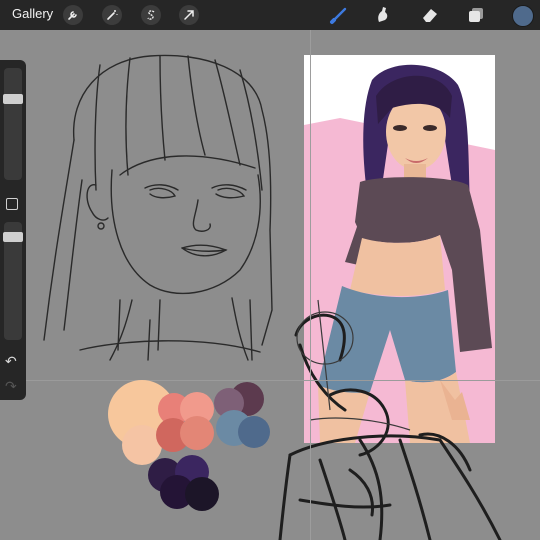  What do you see at coordinates (32, 13) in the screenshot?
I see `gallery-button: Gallery` at bounding box center [32, 13].